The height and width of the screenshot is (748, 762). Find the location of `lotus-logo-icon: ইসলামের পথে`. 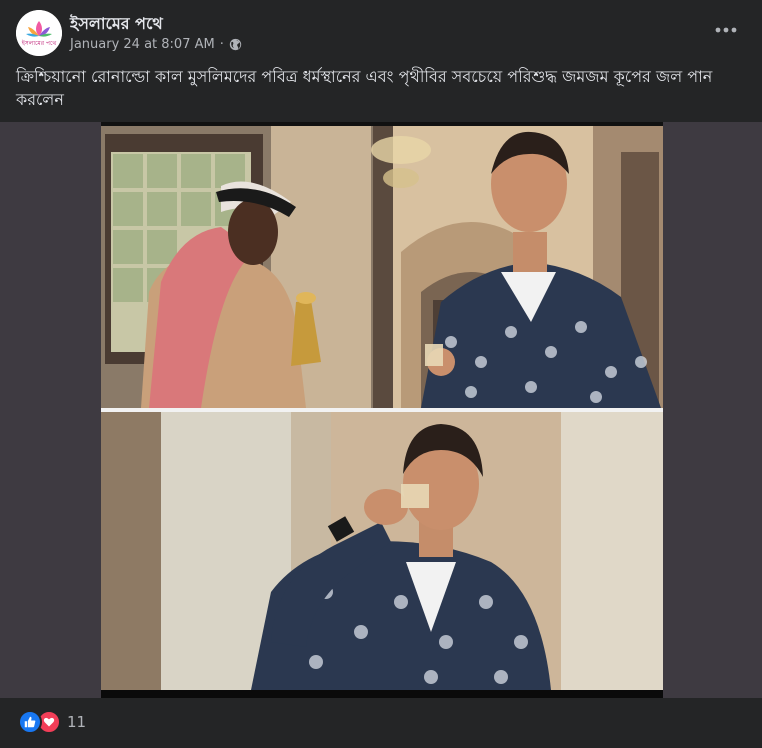

lotus-logo-icon: ইসলামের পথে is located at coordinates (39, 33).